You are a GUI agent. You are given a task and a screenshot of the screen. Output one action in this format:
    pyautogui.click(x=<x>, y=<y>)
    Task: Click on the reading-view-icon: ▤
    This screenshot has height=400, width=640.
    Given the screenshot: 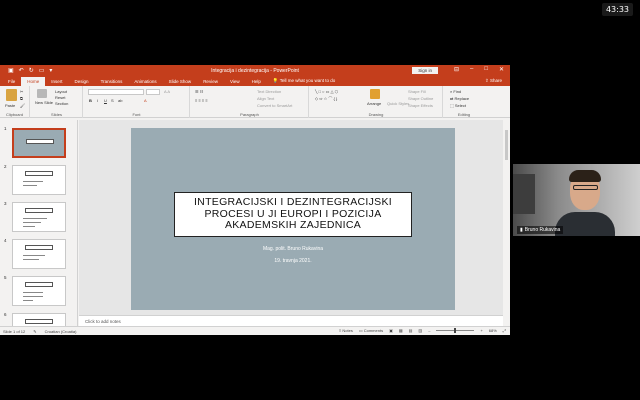 What is the action you would take?
    pyautogui.click(x=411, y=330)
    